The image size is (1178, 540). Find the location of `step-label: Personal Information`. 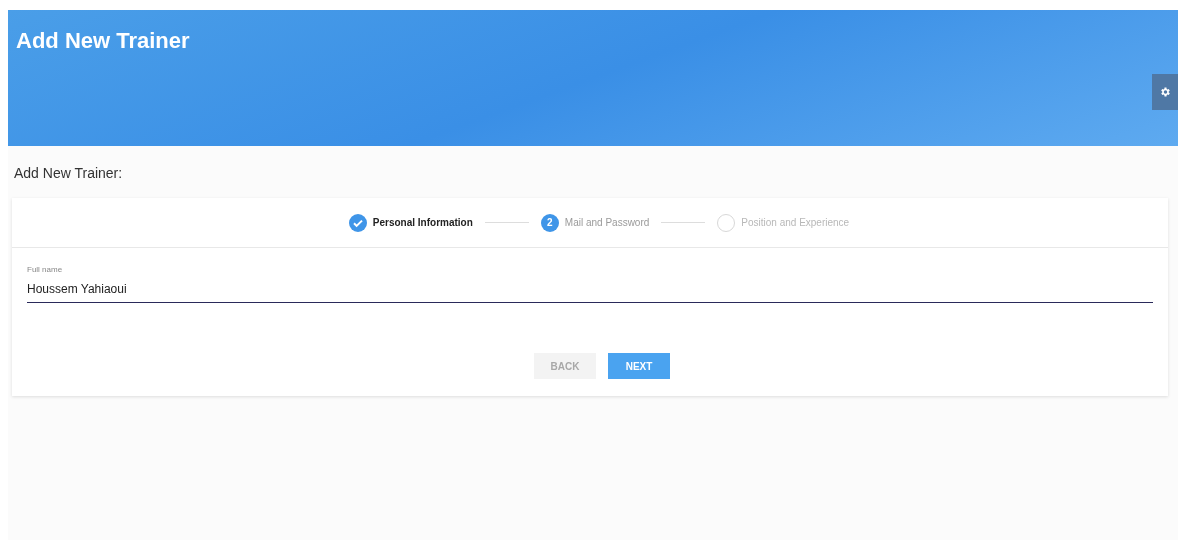

step-label: Personal Information is located at coordinates (422, 223).